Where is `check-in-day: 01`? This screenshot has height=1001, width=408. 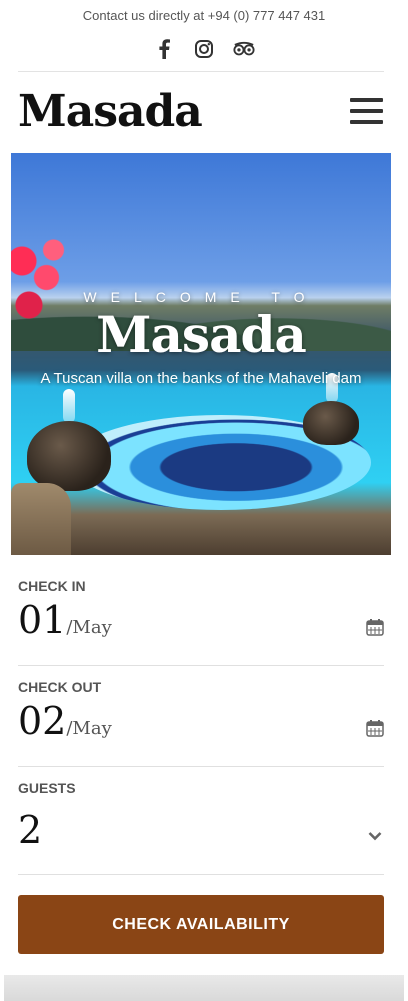
check-in-day: 01 is located at coordinates (42, 620).